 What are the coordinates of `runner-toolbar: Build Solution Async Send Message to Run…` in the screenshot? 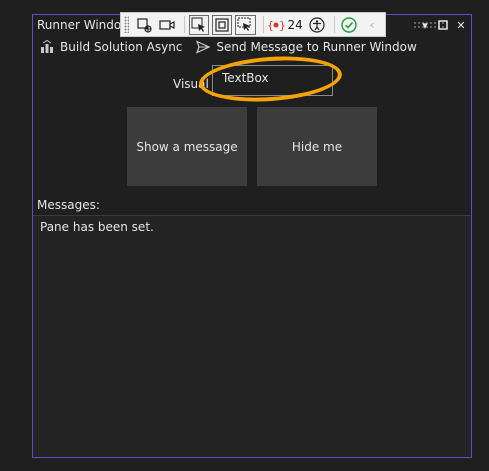 It's located at (228, 47).